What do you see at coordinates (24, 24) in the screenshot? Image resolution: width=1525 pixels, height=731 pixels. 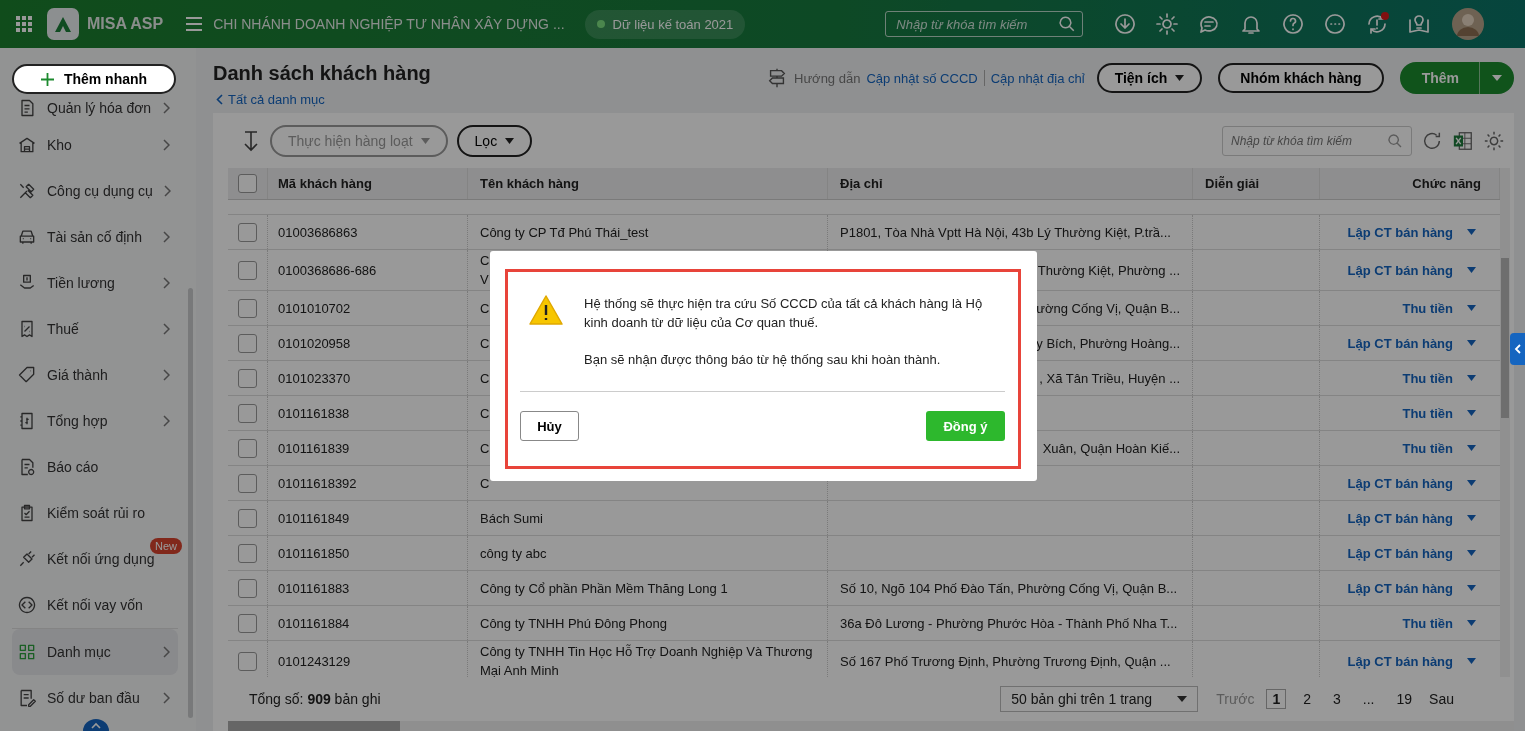 I see `apps-grid-icon` at bounding box center [24, 24].